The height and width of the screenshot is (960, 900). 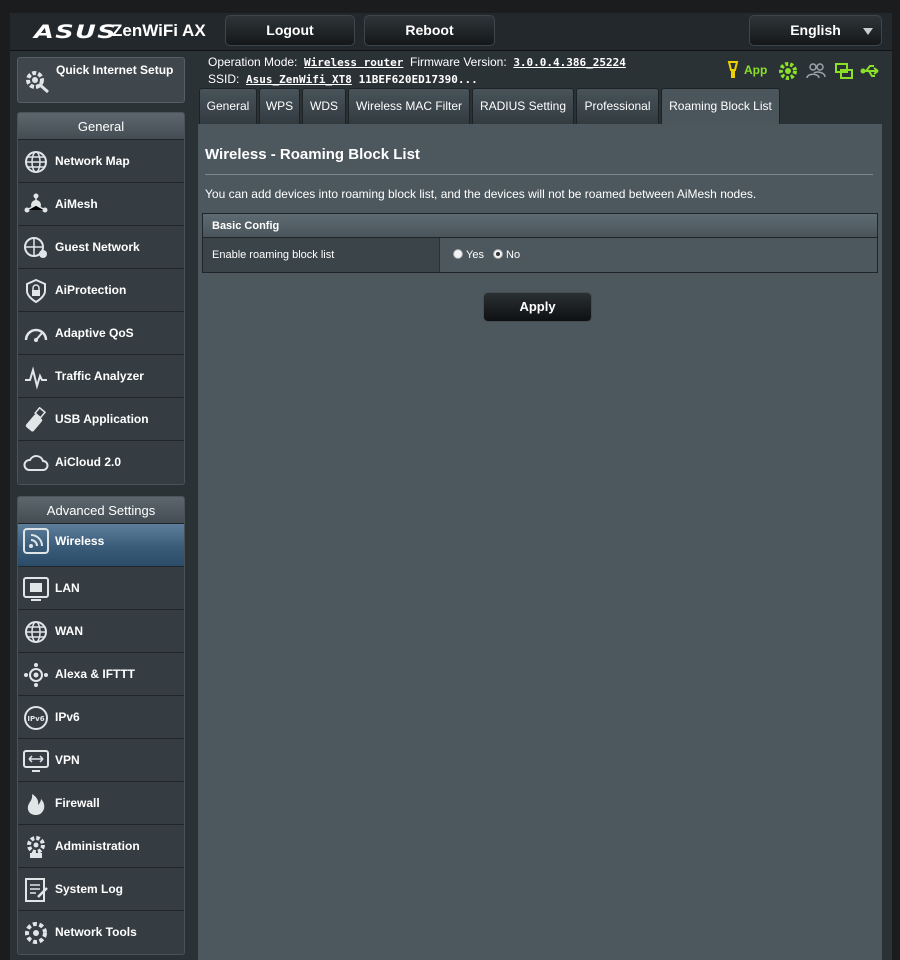 I want to click on sidebar-item-guest-network: Guest Network, so click(x=101, y=247).